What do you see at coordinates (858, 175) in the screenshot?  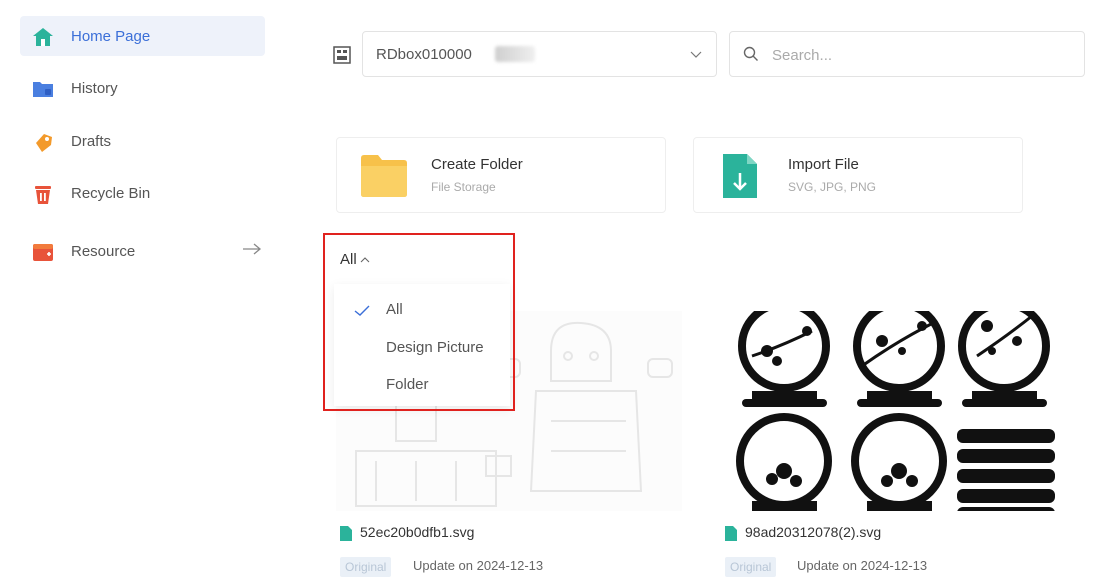 I see `import-file-card: Import File SVG, JPG, PNG` at bounding box center [858, 175].